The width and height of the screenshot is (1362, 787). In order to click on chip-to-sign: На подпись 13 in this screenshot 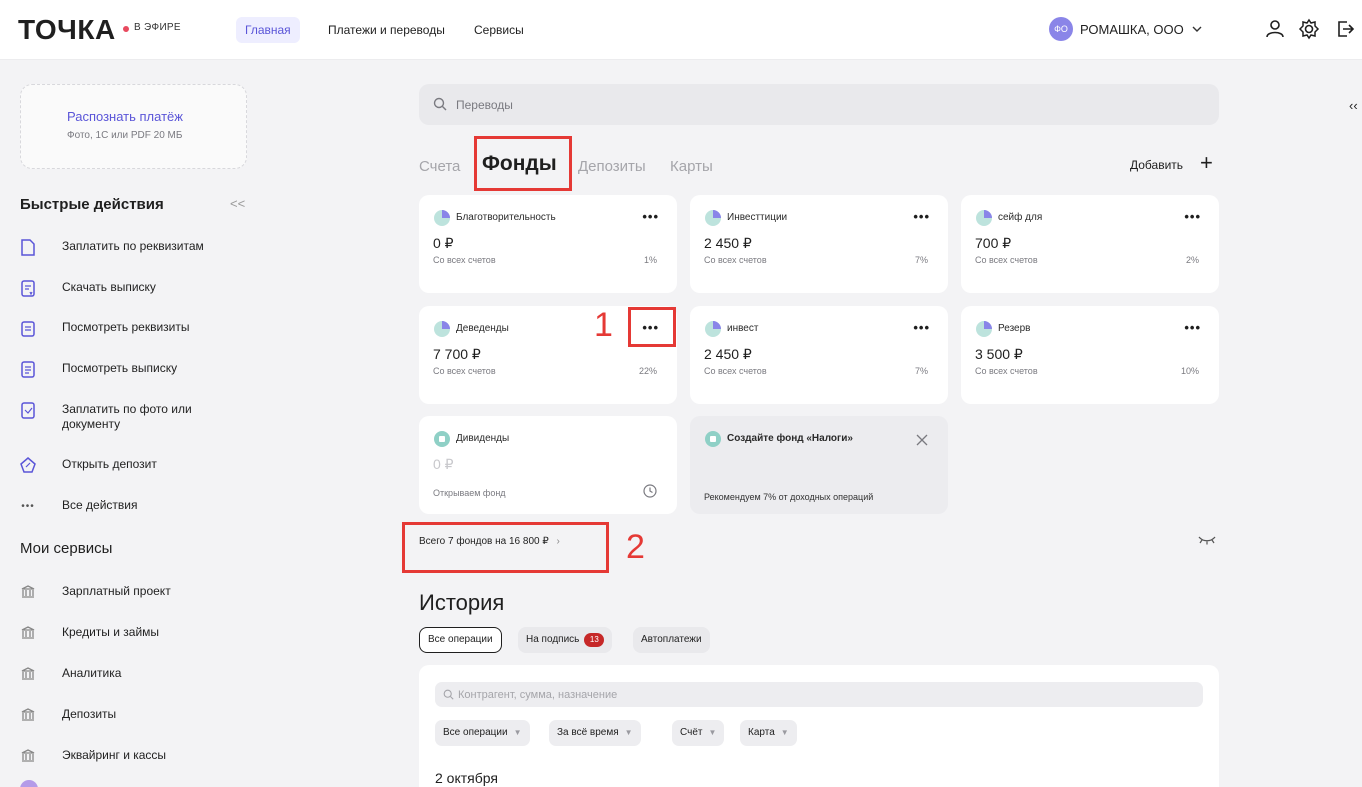, I will do `click(565, 640)`.